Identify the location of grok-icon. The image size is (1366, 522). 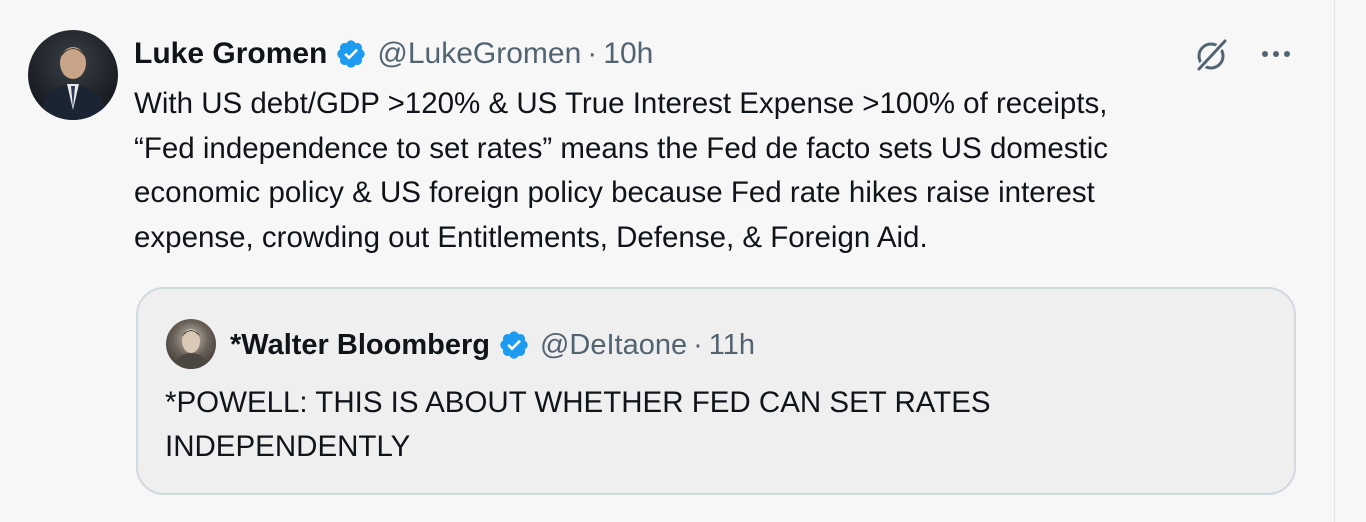
(1212, 54).